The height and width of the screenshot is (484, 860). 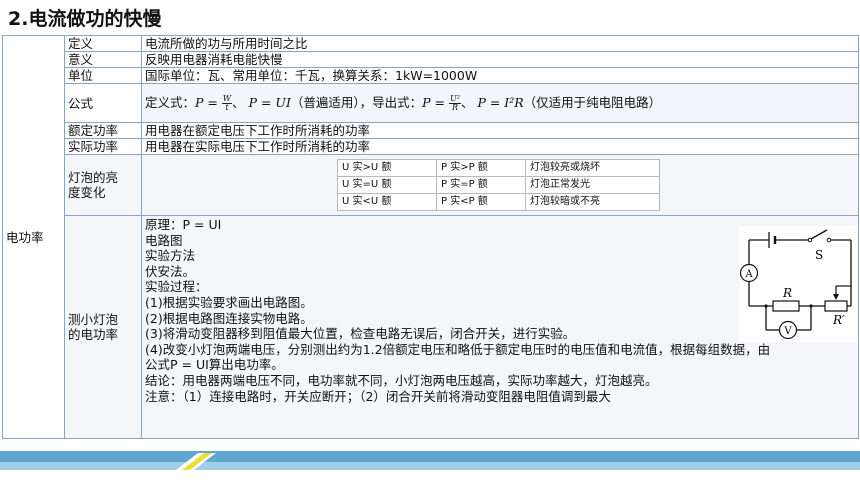 What do you see at coordinates (787, 293) in the screenshot?
I see `resistor-label: R` at bounding box center [787, 293].